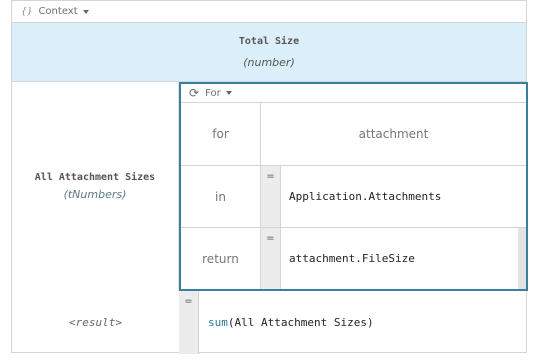 The image size is (539, 364). I want to click on for-row: for attachment, so click(353, 134).